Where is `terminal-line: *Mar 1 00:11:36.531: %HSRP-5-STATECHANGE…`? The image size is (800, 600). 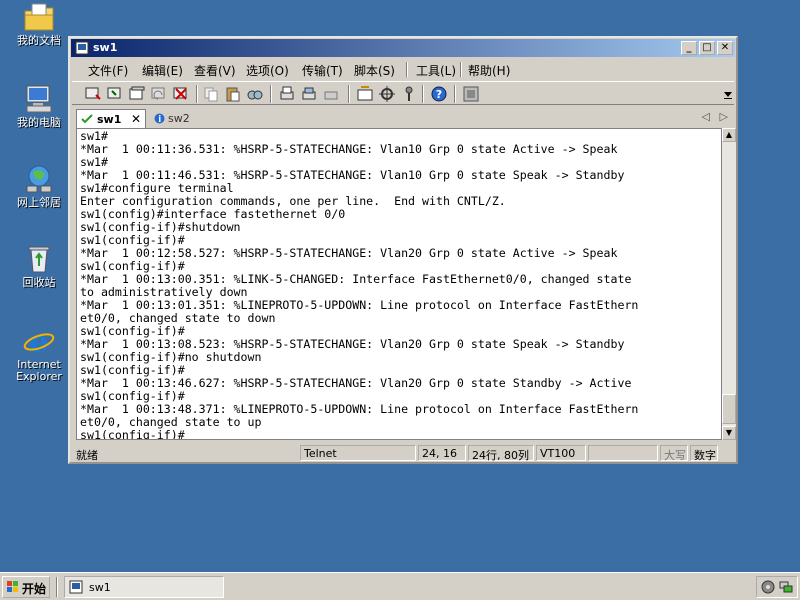
terminal-line: *Mar 1 00:11:36.531: %HSRP-5-STATECHANGE… is located at coordinates (349, 149).